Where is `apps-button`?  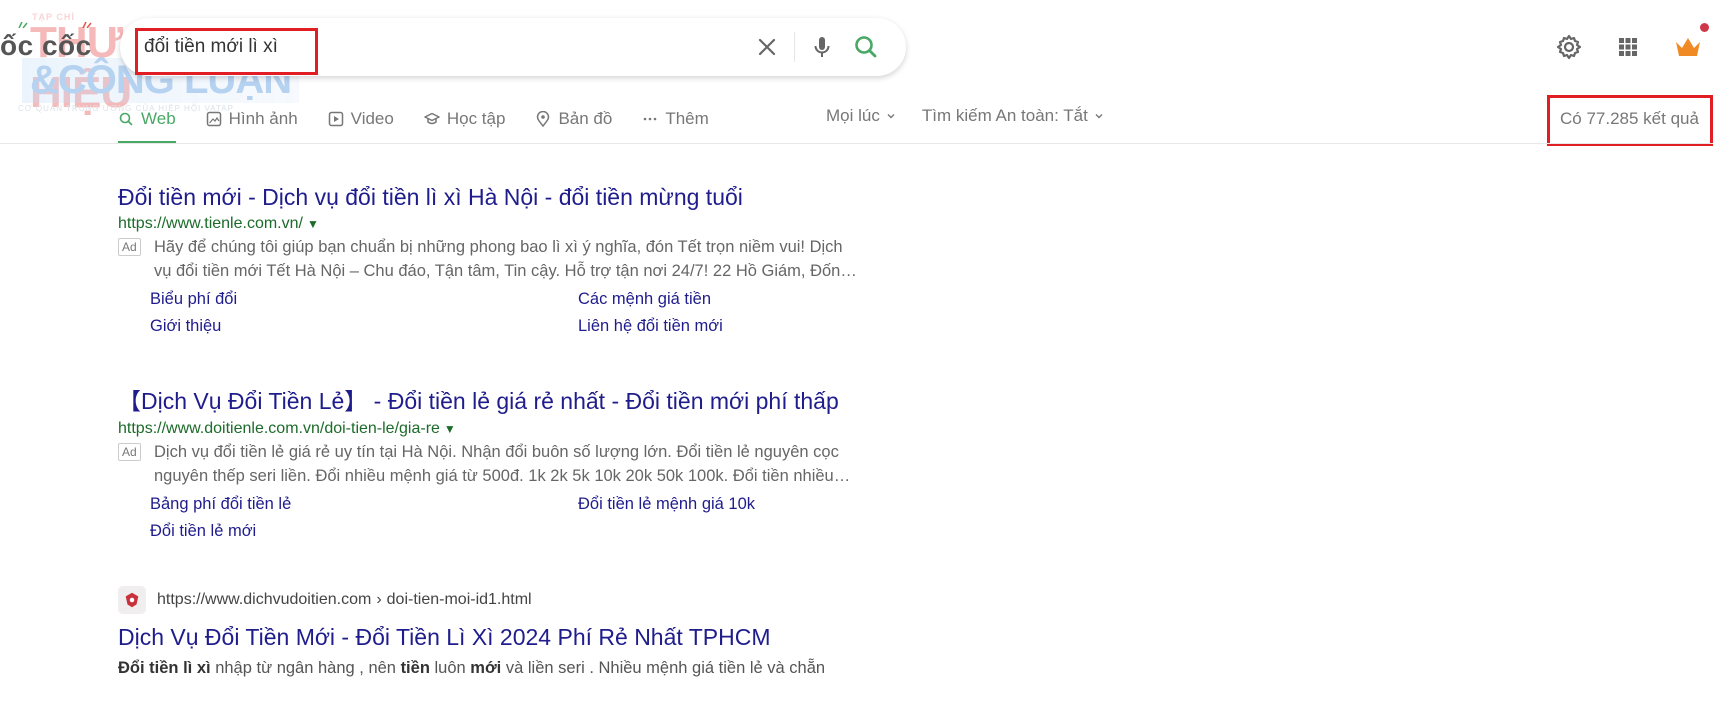
apps-button is located at coordinates (1628, 47).